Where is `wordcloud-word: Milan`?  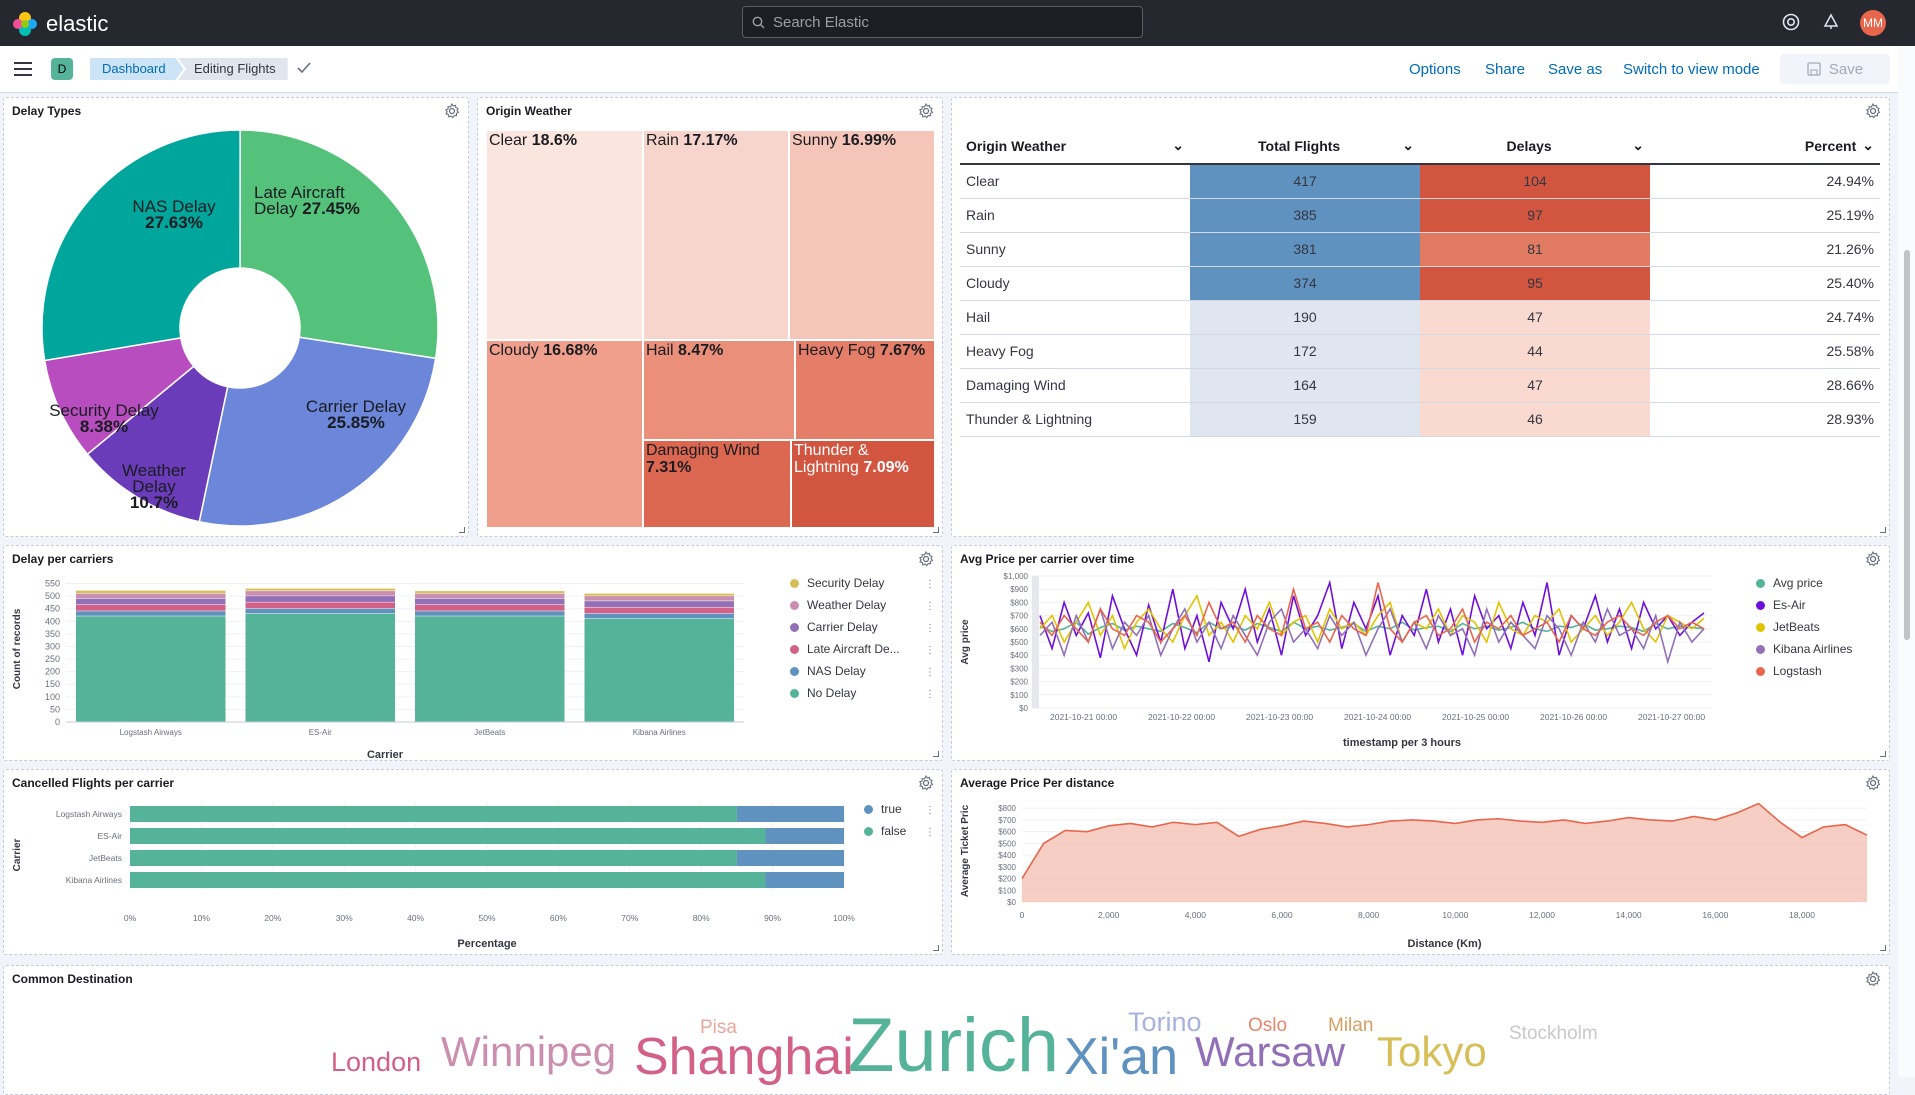 wordcloud-word: Milan is located at coordinates (1350, 1025).